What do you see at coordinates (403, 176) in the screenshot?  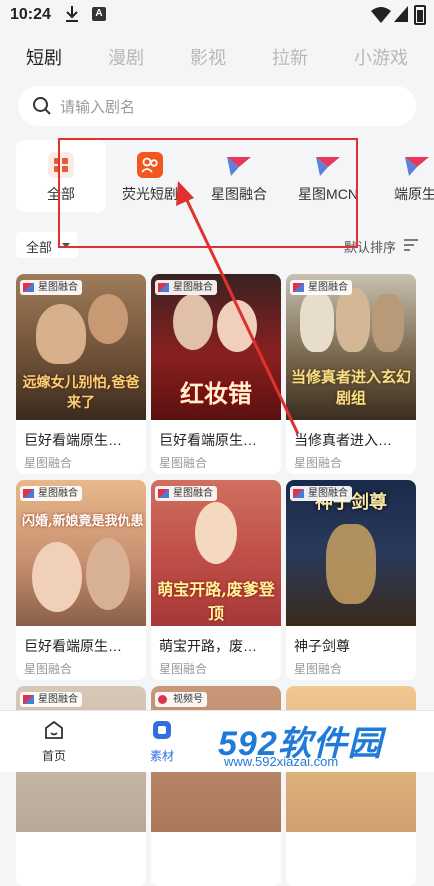 I see `category-native: 端原生` at bounding box center [403, 176].